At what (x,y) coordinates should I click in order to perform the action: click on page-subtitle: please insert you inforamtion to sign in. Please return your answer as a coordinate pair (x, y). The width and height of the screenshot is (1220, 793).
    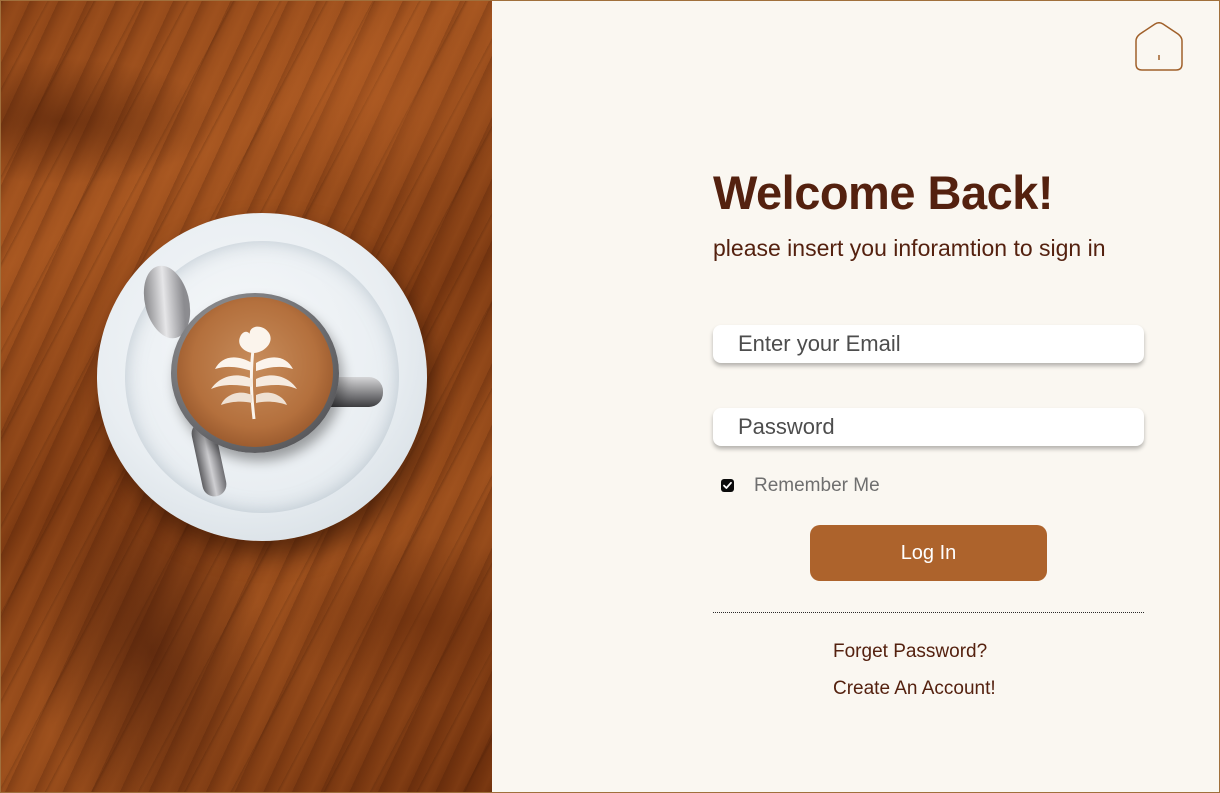
    Looking at the image, I should click on (909, 248).